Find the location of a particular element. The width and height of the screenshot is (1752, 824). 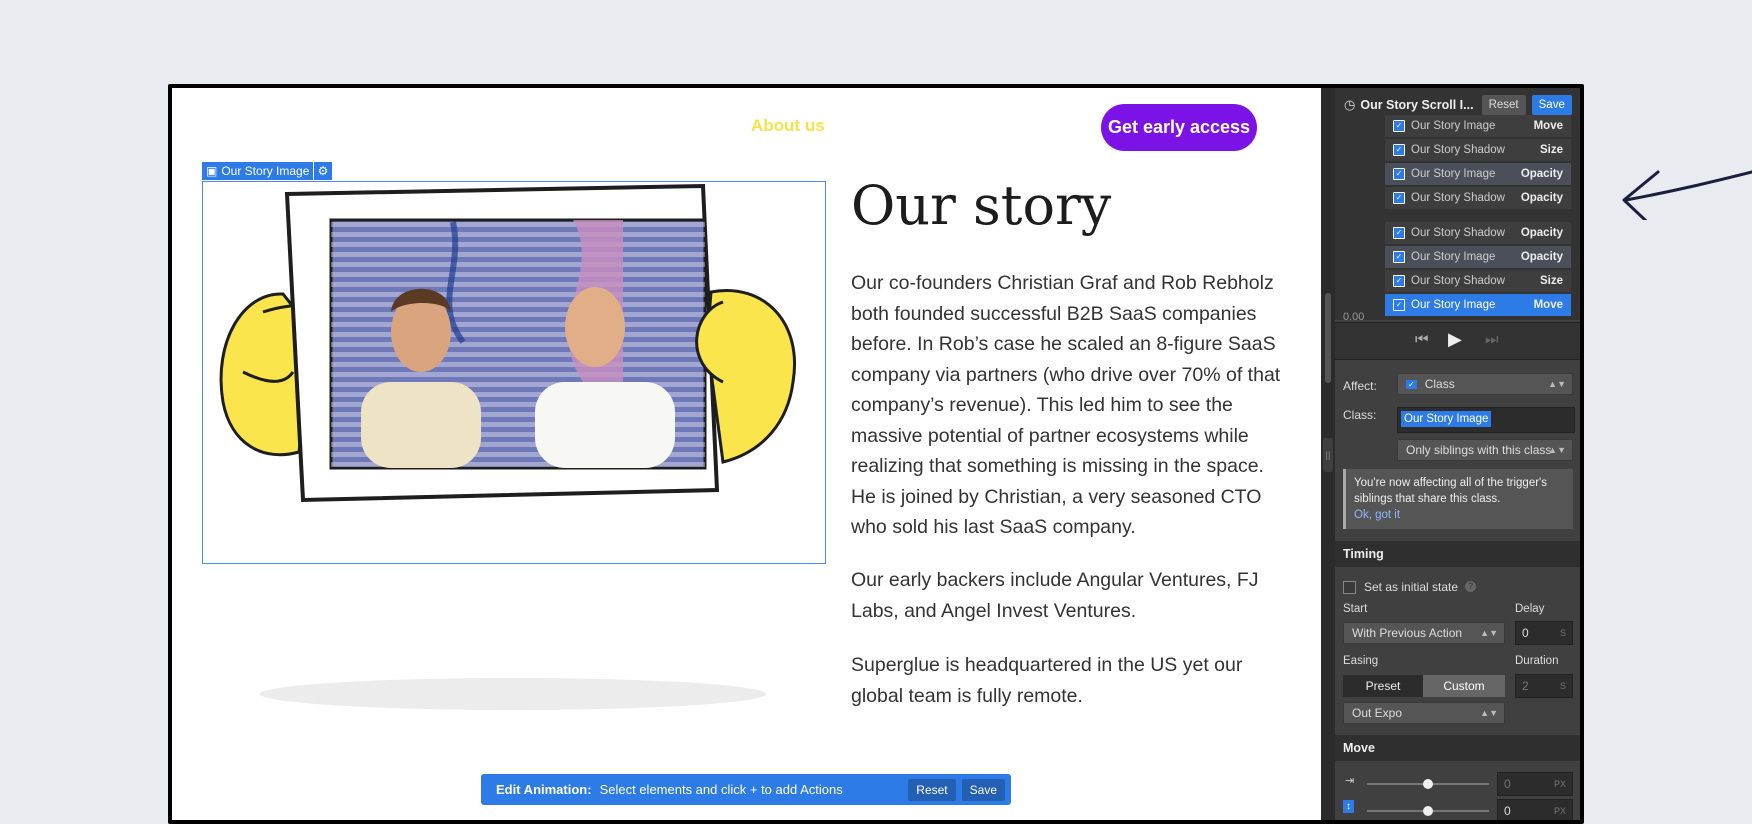

move-x-icon: ⇥ is located at coordinates (1350, 781).